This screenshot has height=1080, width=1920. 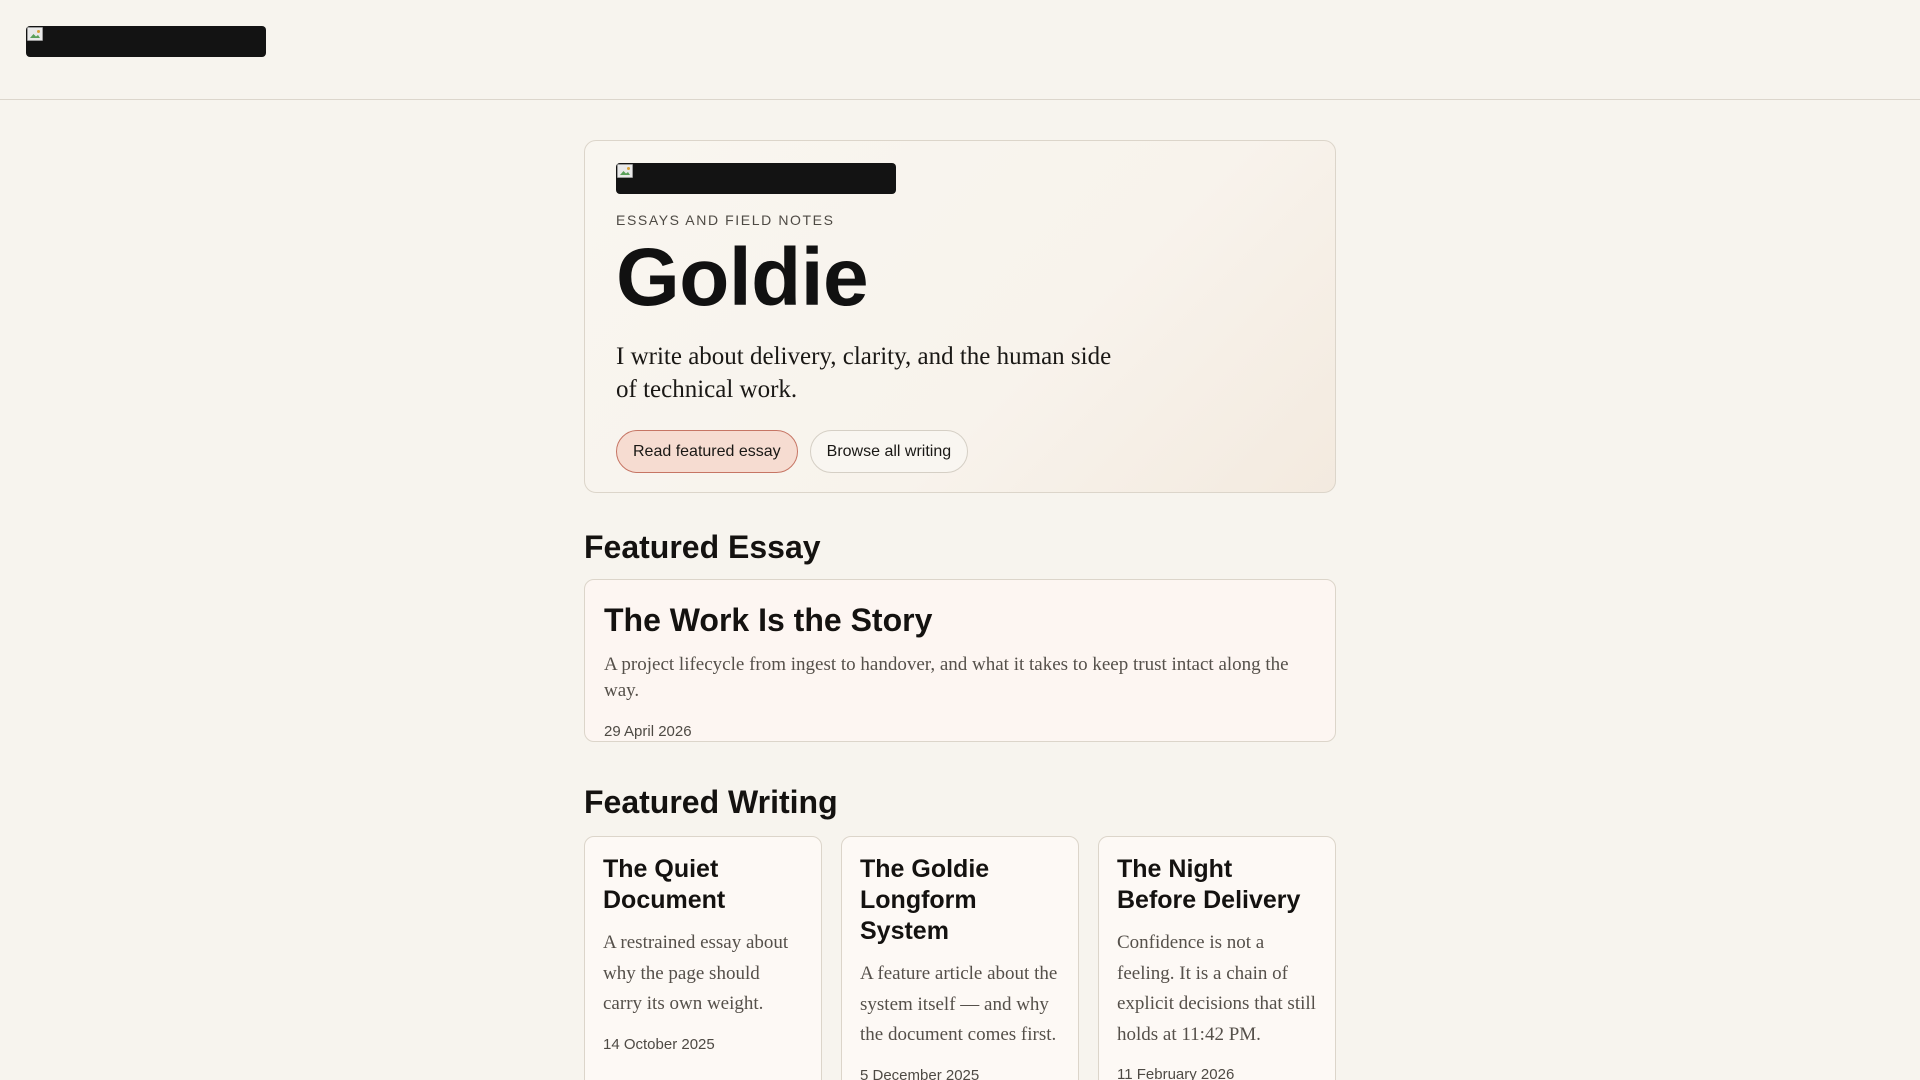 What do you see at coordinates (711, 802) in the screenshot?
I see `featured-writing-heading: Featured Writing` at bounding box center [711, 802].